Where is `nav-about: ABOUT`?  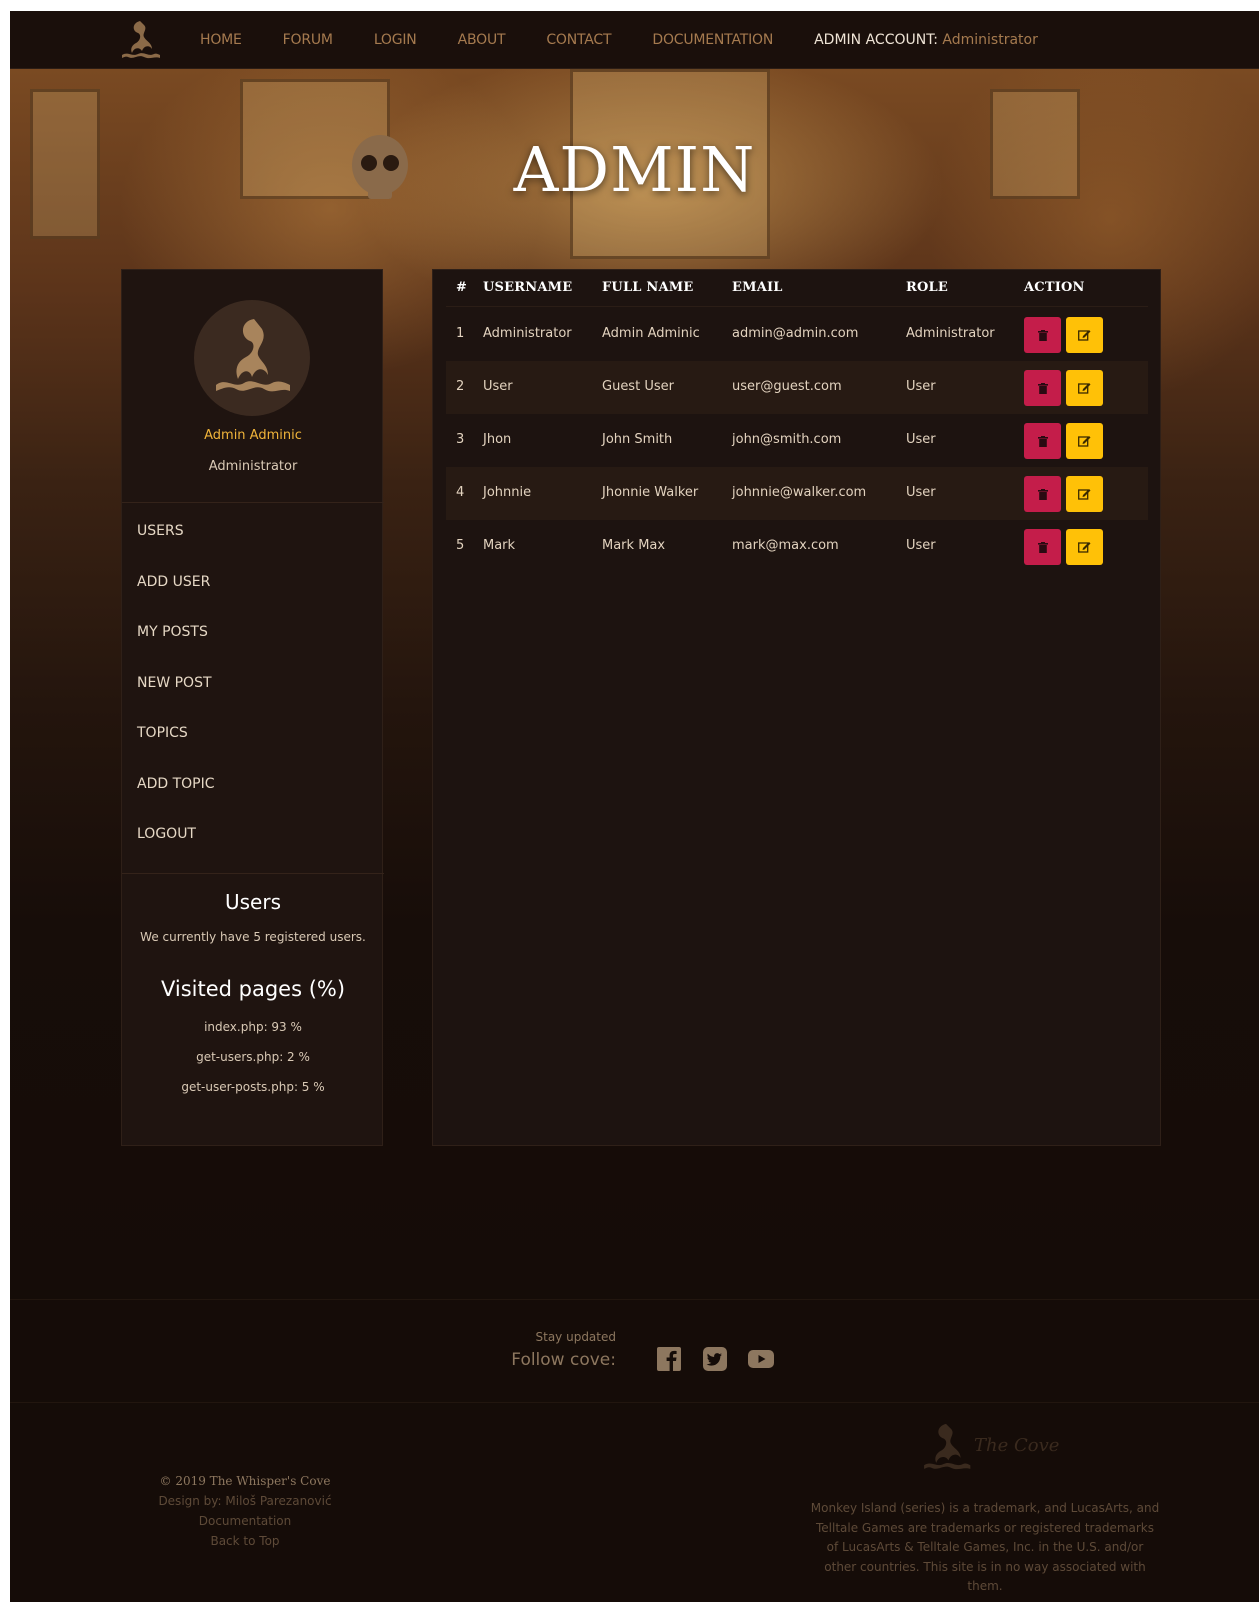 nav-about: ABOUT is located at coordinates (482, 40).